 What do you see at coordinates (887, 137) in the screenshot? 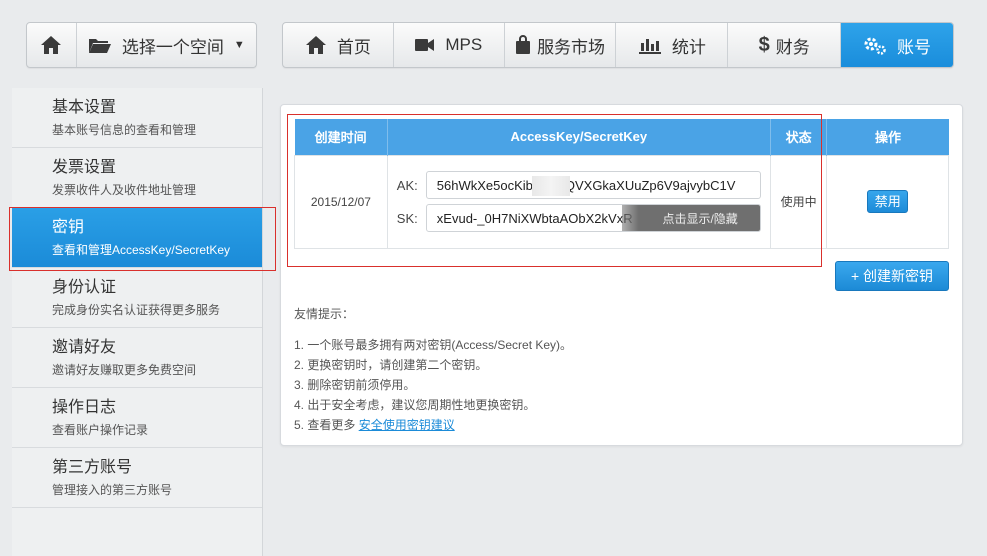
I see `column-header-action: 操作` at bounding box center [887, 137].